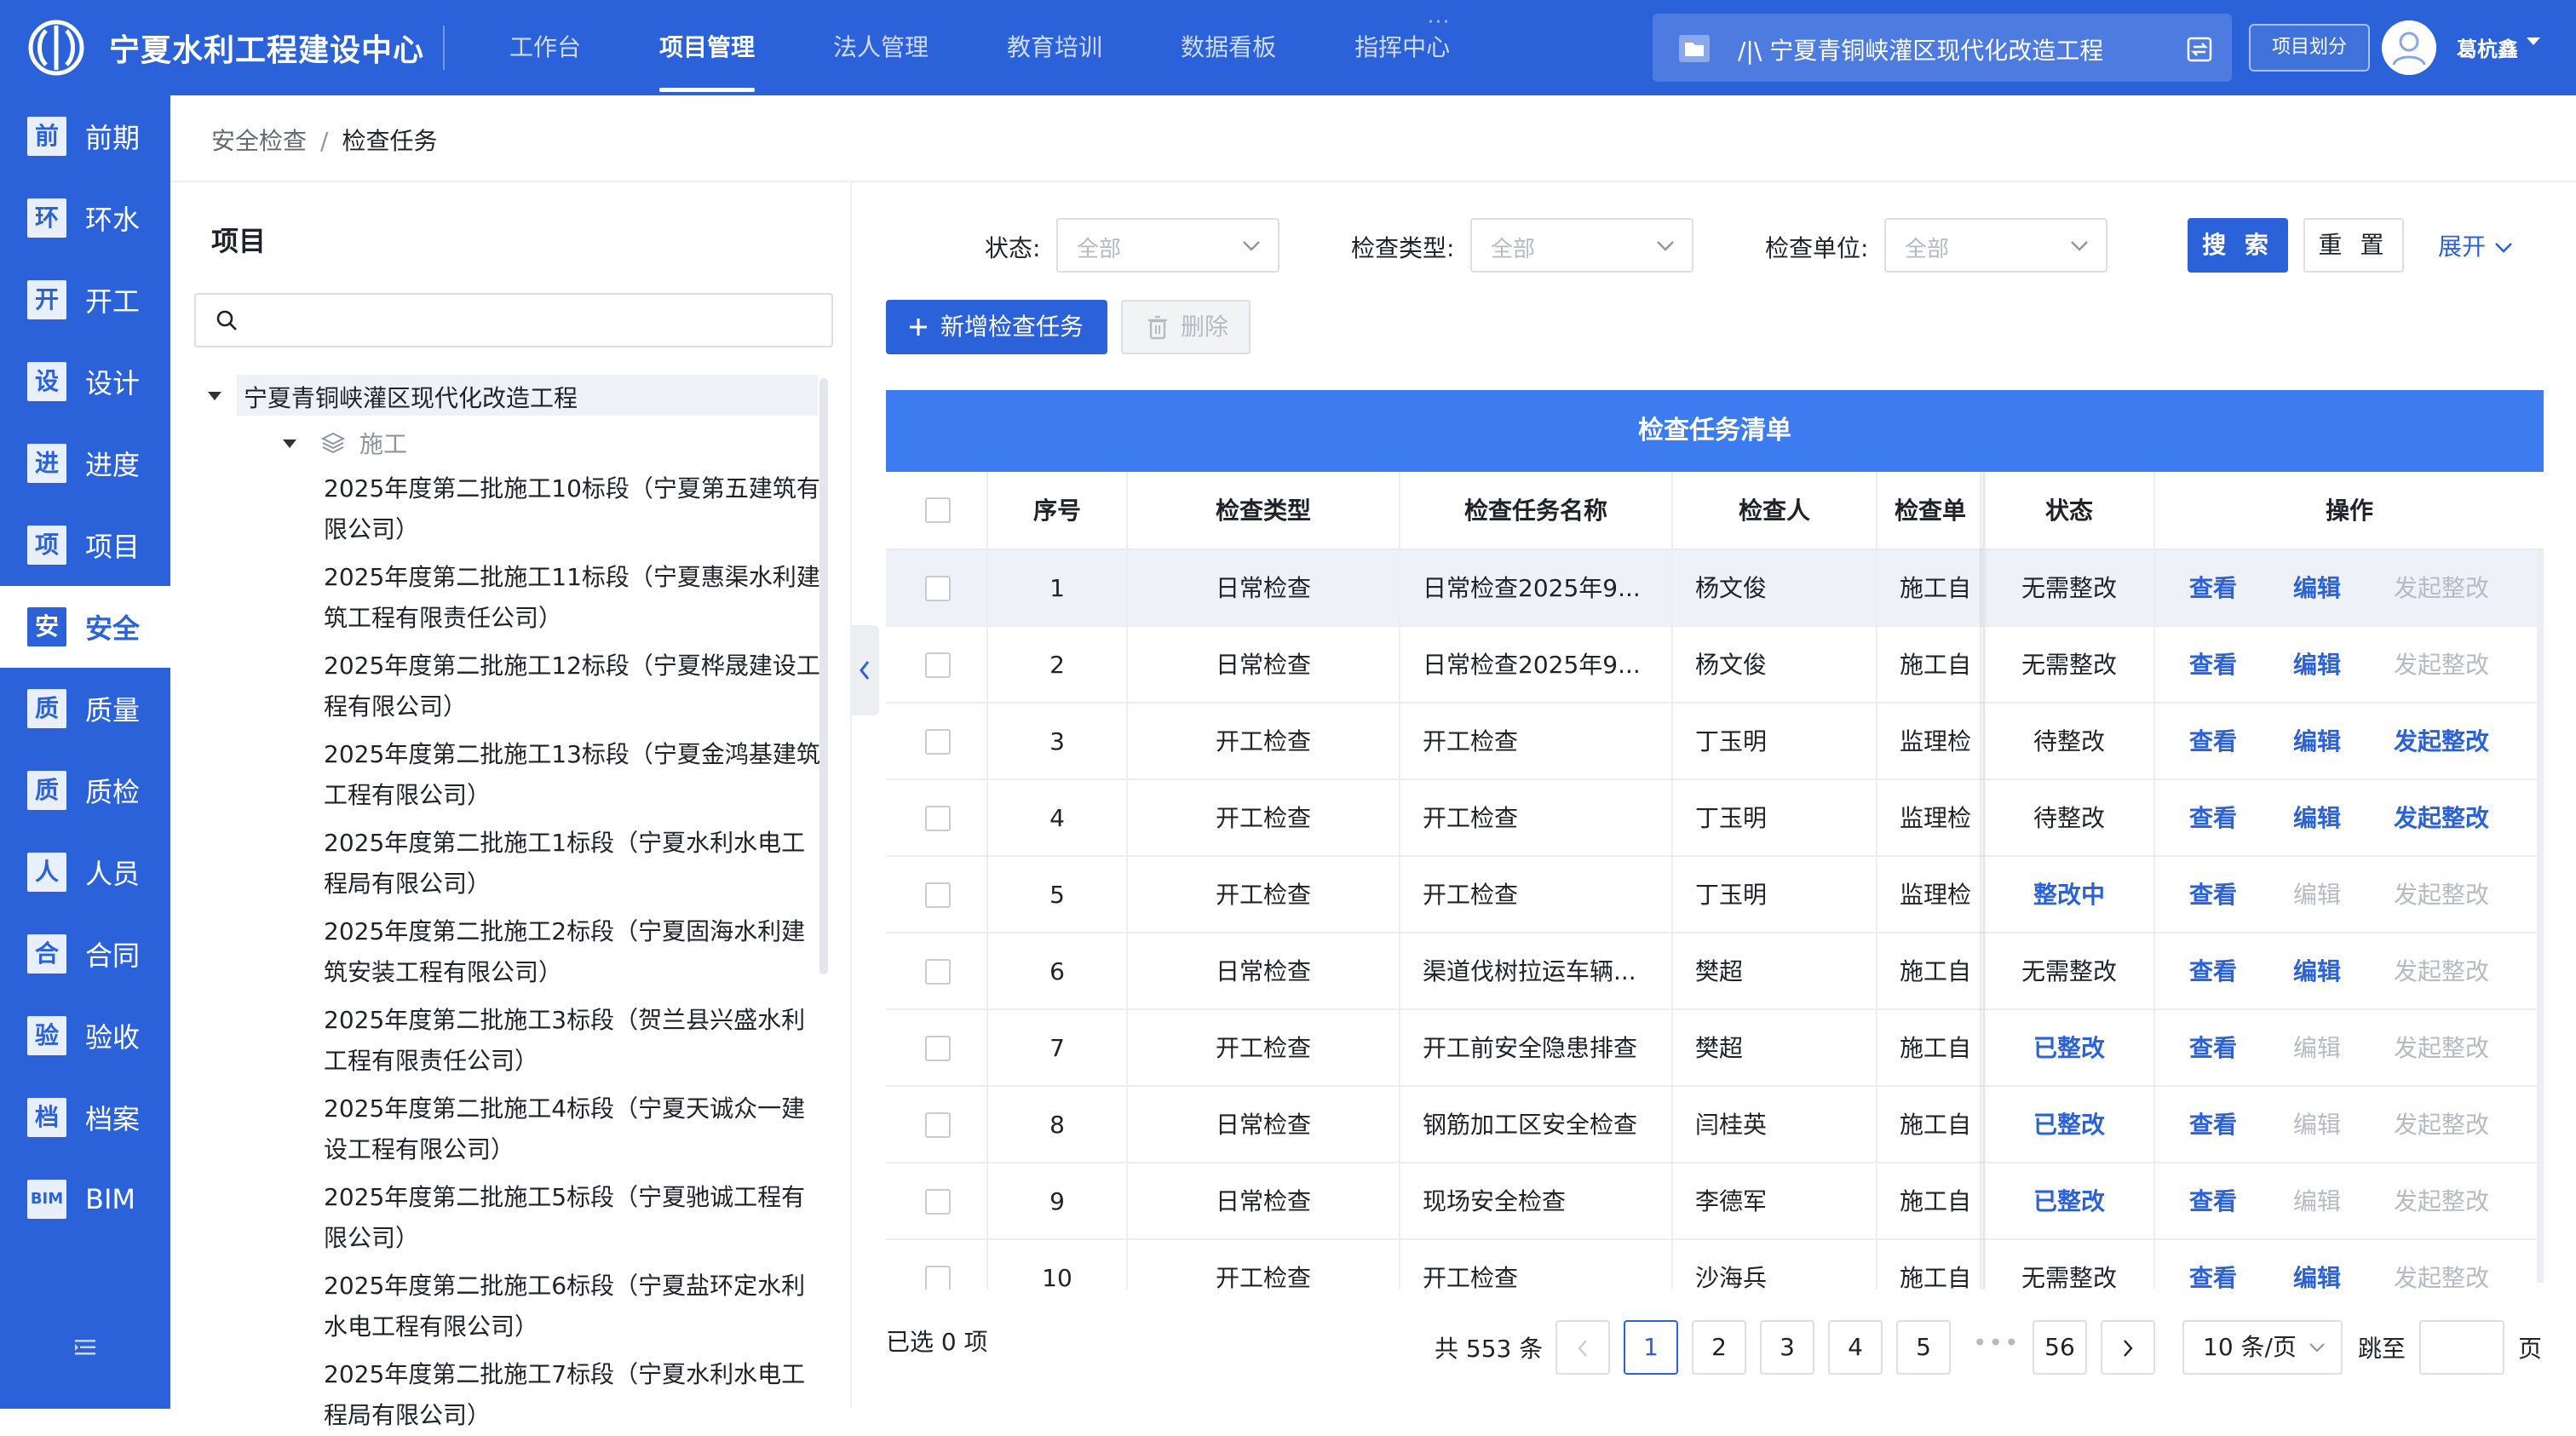  What do you see at coordinates (85, 545) in the screenshot?
I see `sidebar-item-project: 项项目` at bounding box center [85, 545].